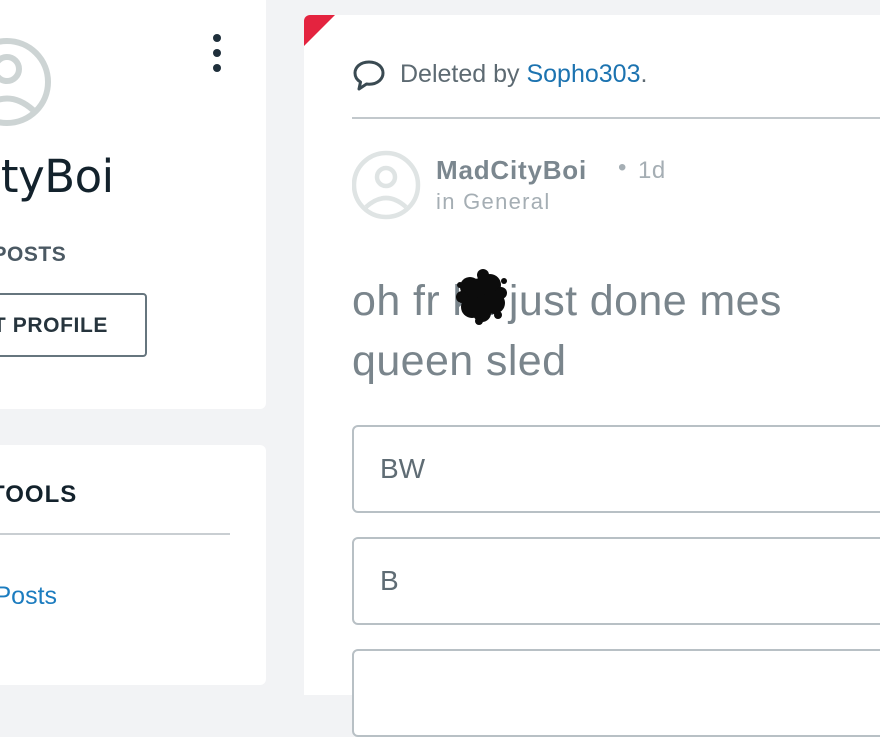  What do you see at coordinates (511, 170) in the screenshot?
I see `post-author-link: MadCityBoi` at bounding box center [511, 170].